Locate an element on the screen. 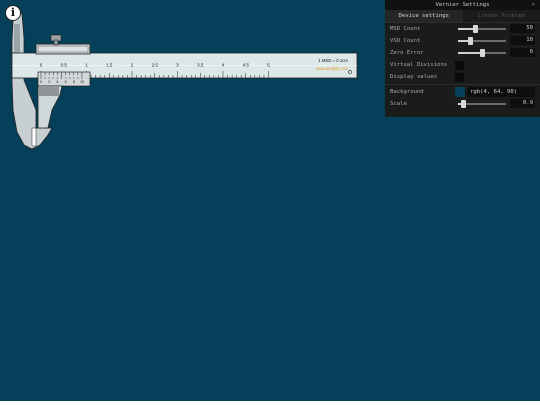 The image size is (540, 405). vsd-count-label: VSD Count is located at coordinates (405, 41).